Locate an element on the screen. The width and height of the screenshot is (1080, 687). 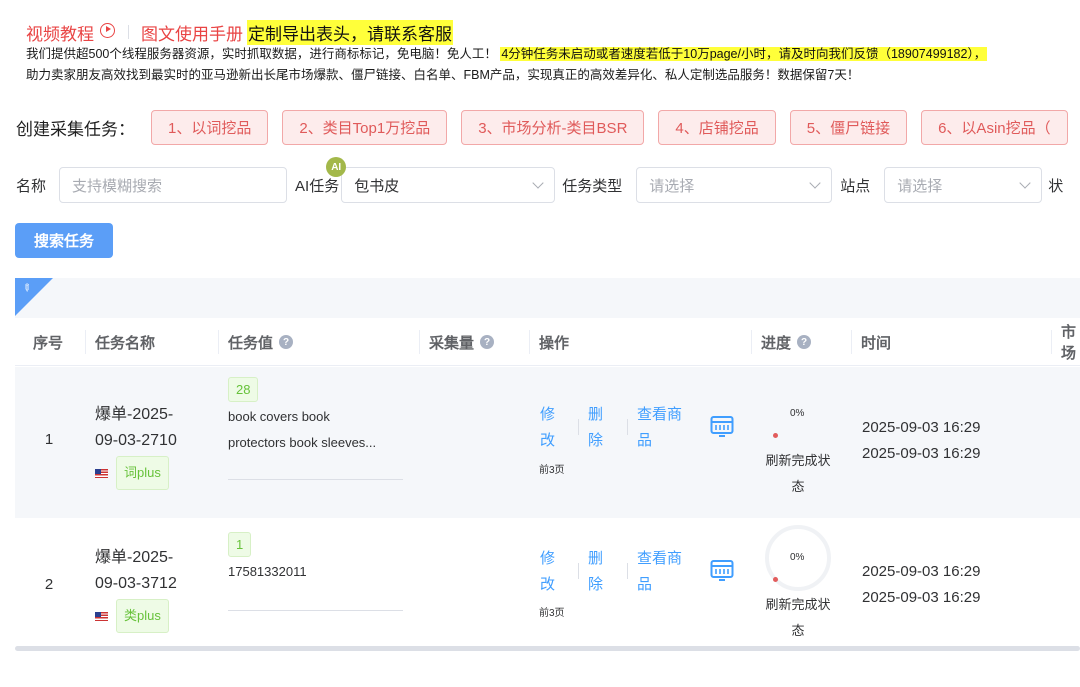
divider is located at coordinates (128, 32).